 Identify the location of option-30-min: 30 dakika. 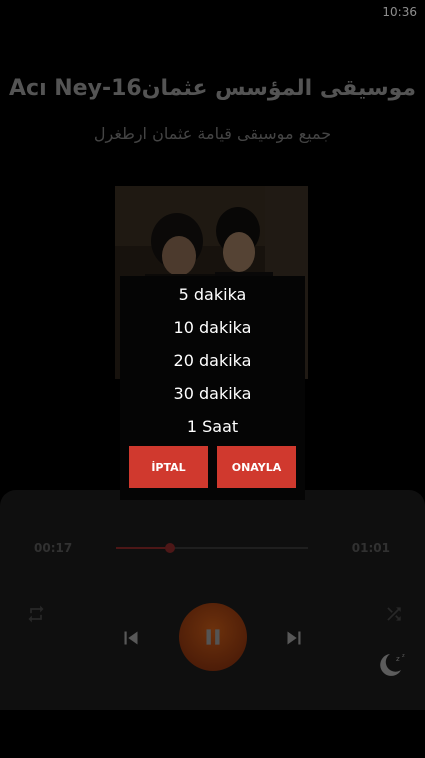
(212, 393).